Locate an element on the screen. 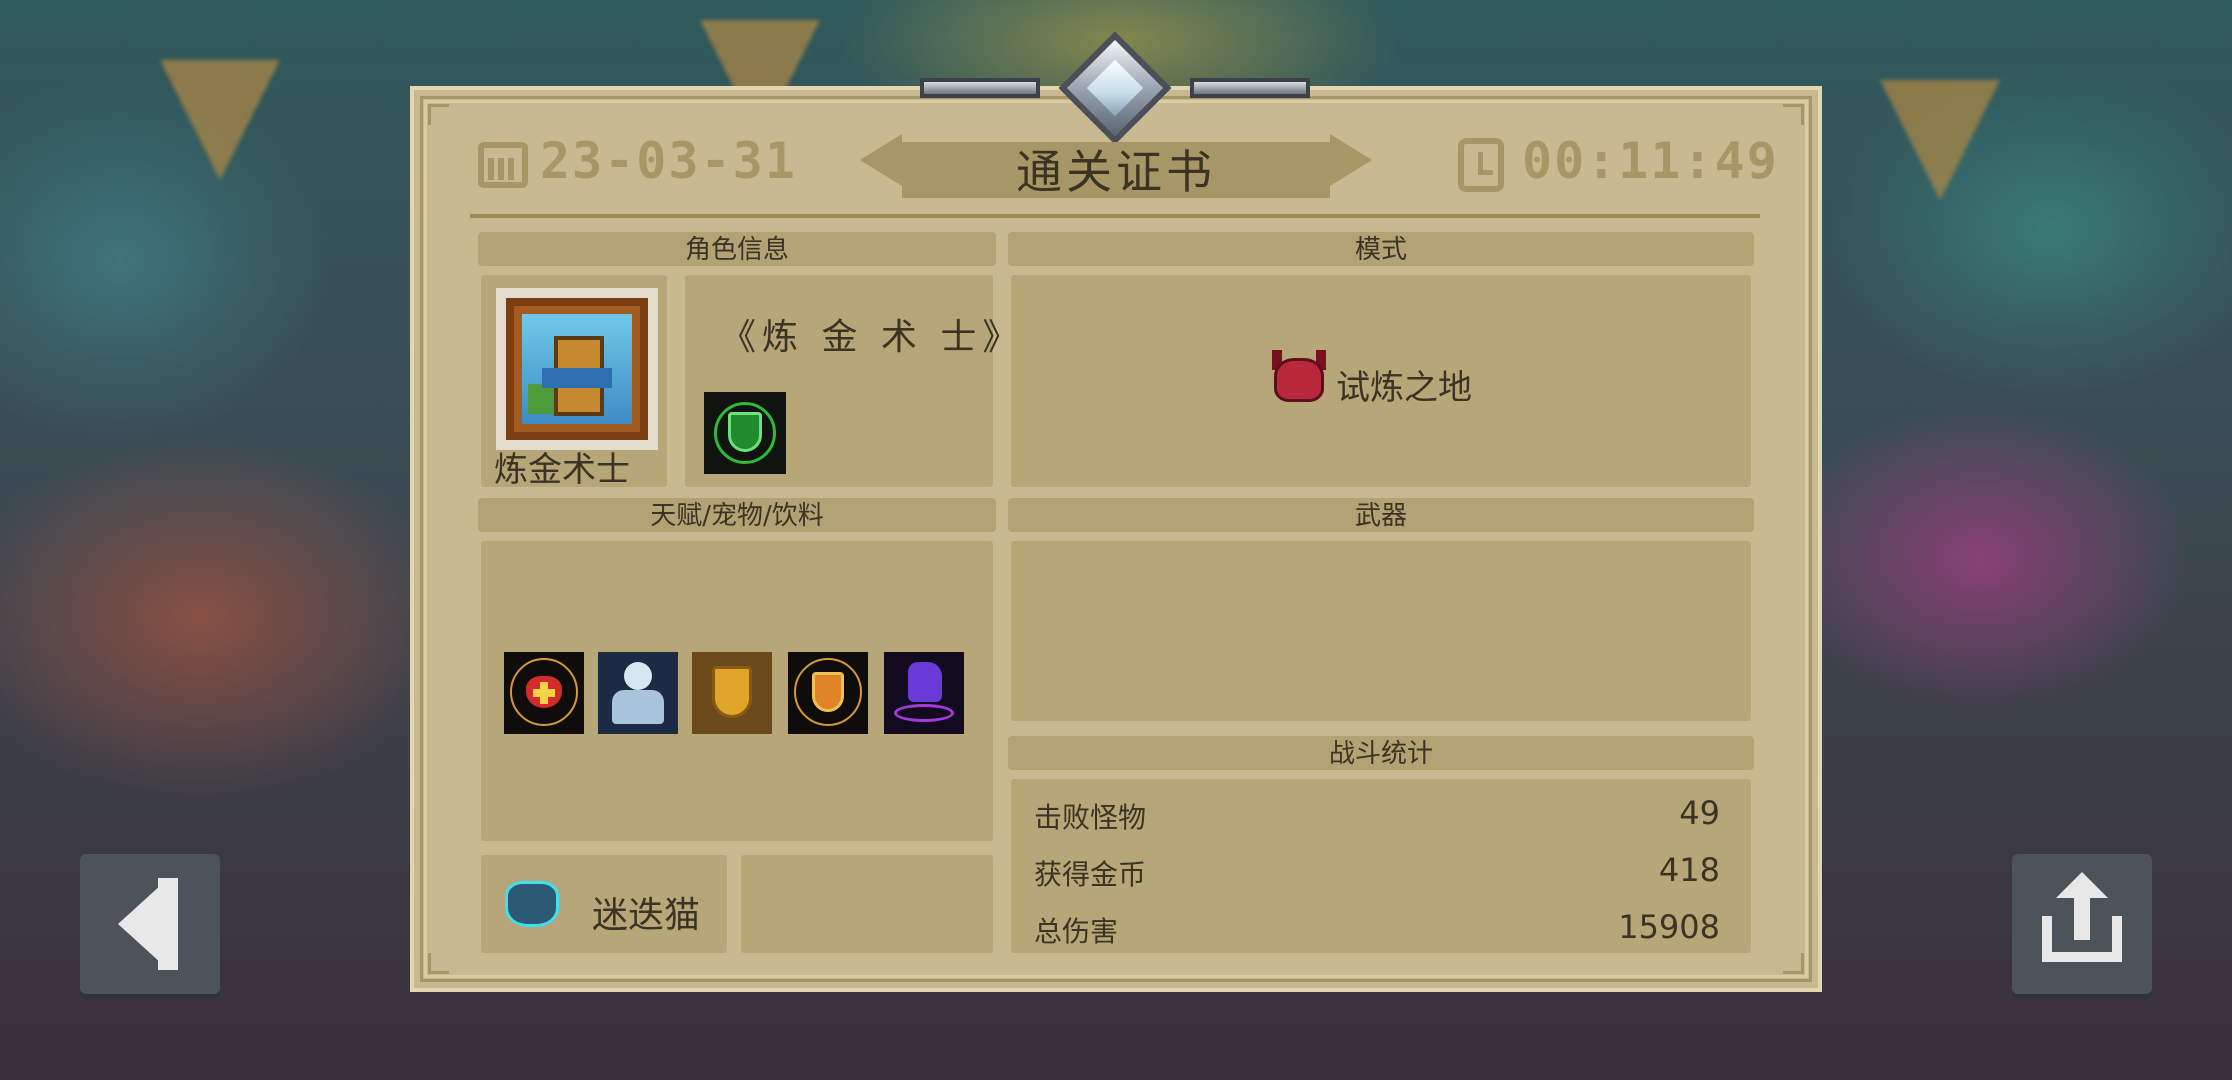  stat-value: 15908 is located at coordinates (1669, 927).